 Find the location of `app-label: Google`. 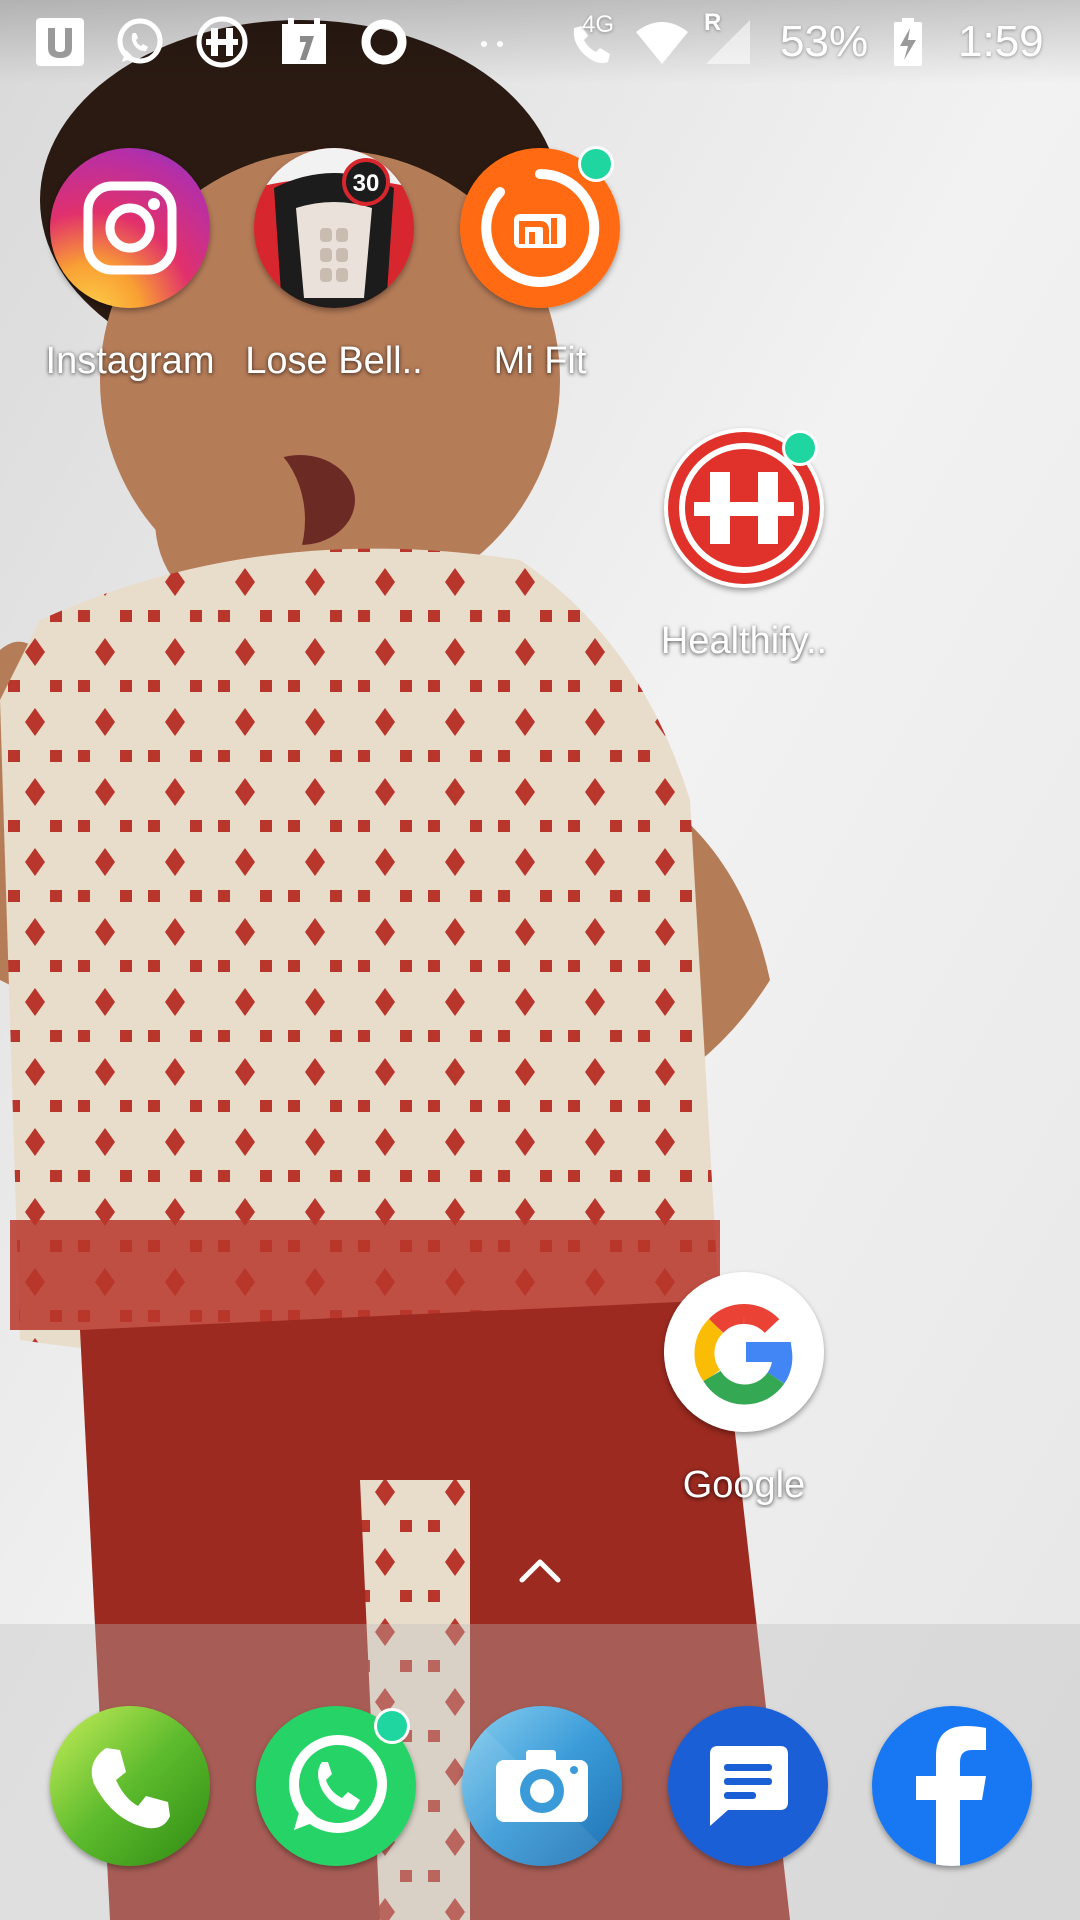

app-label: Google is located at coordinates (744, 1485).